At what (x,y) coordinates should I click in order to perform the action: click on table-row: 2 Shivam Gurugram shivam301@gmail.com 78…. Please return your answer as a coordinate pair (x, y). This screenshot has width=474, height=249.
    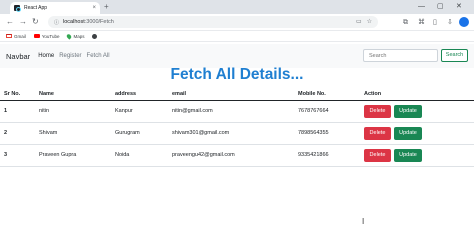
    Looking at the image, I should click on (237, 133).